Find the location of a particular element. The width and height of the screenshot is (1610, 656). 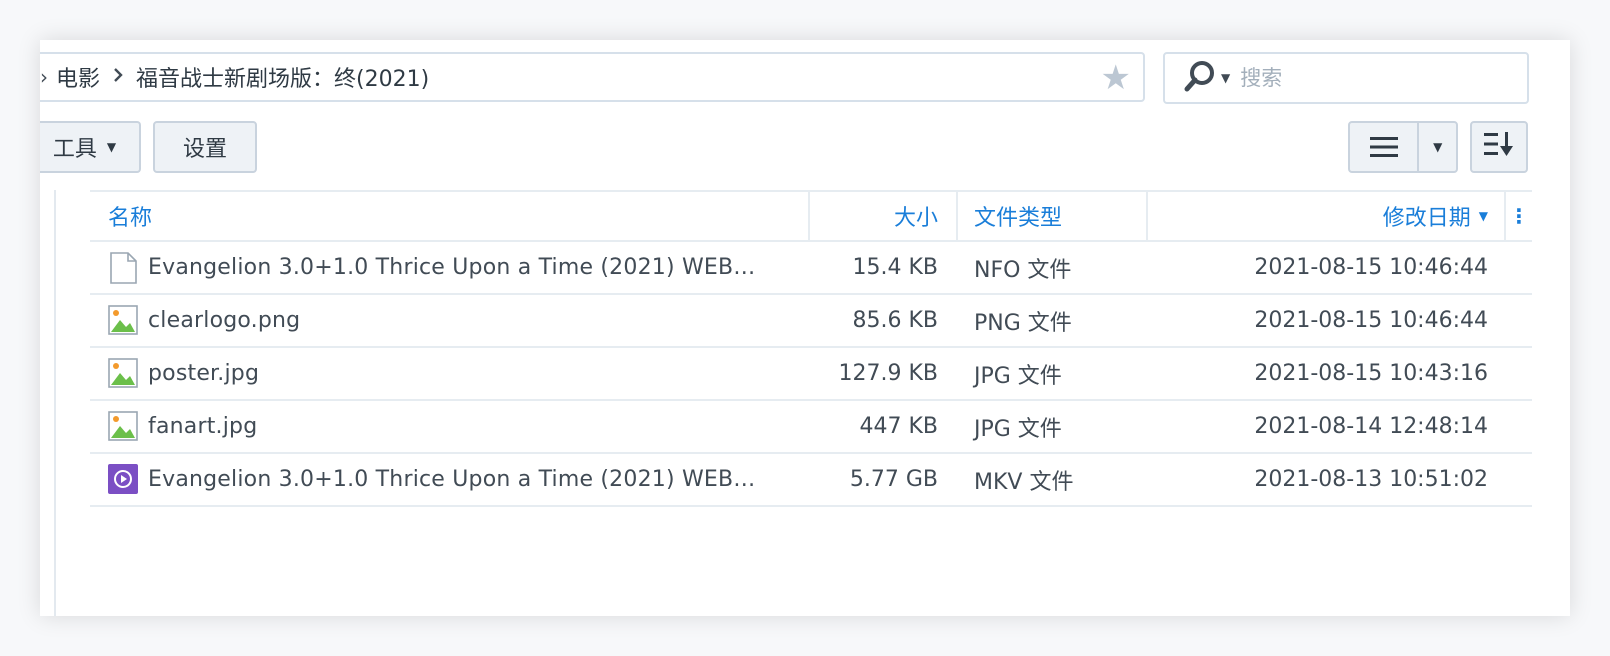

file-name: clearlogo.png is located at coordinates (224, 320).